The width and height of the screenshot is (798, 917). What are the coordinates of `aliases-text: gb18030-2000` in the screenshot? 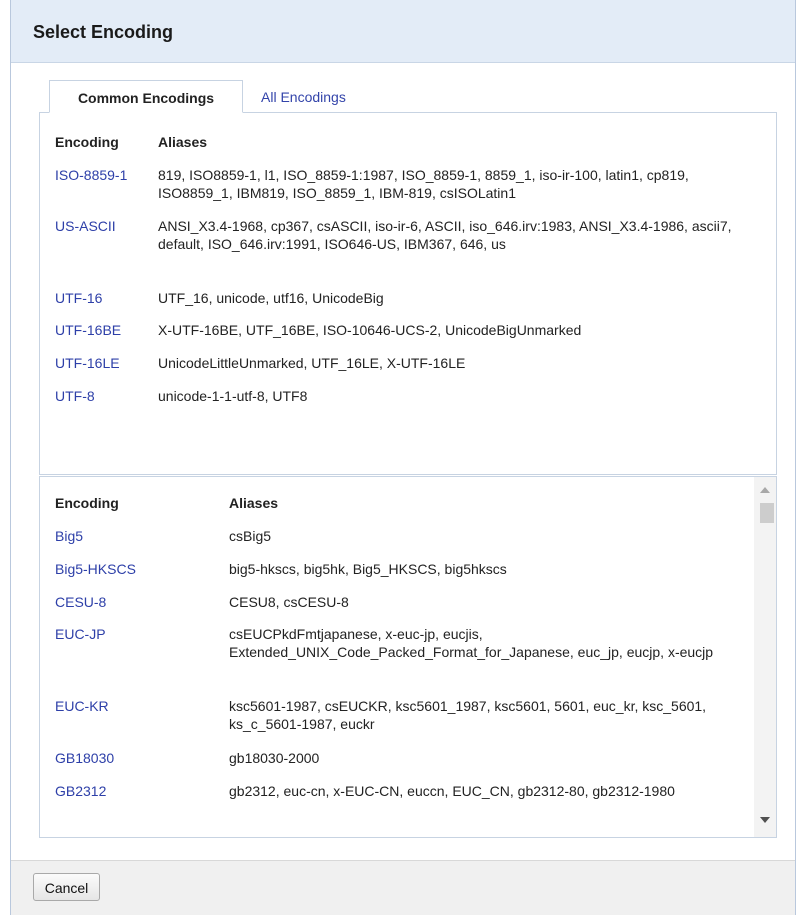 It's located at (274, 758).